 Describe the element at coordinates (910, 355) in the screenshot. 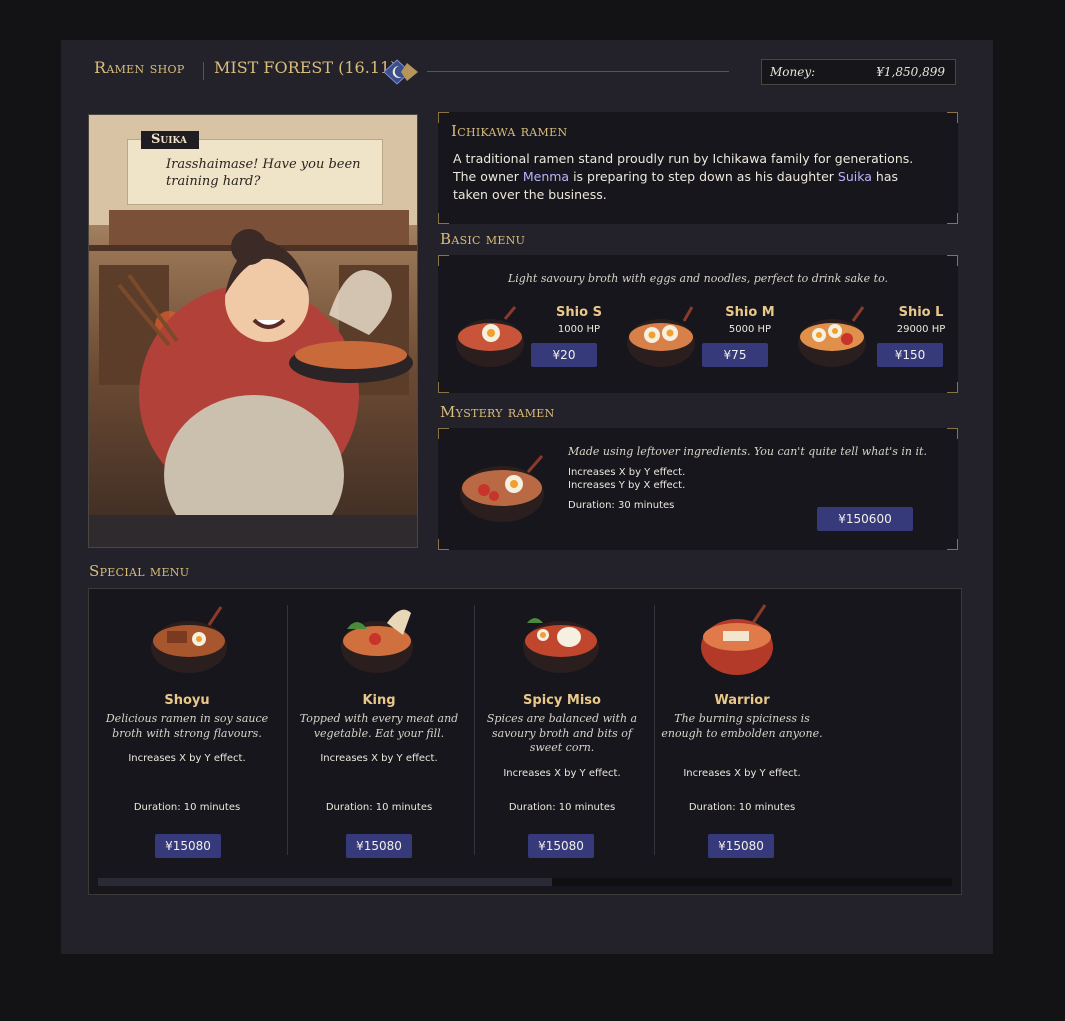

I see `buy-button: ¥150` at that location.